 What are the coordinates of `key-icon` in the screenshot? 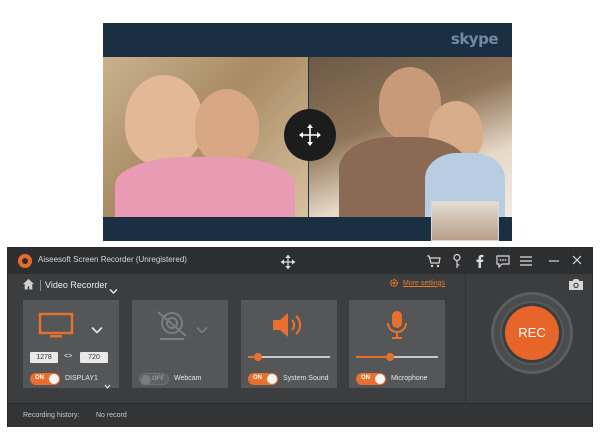 It's located at (457, 261).